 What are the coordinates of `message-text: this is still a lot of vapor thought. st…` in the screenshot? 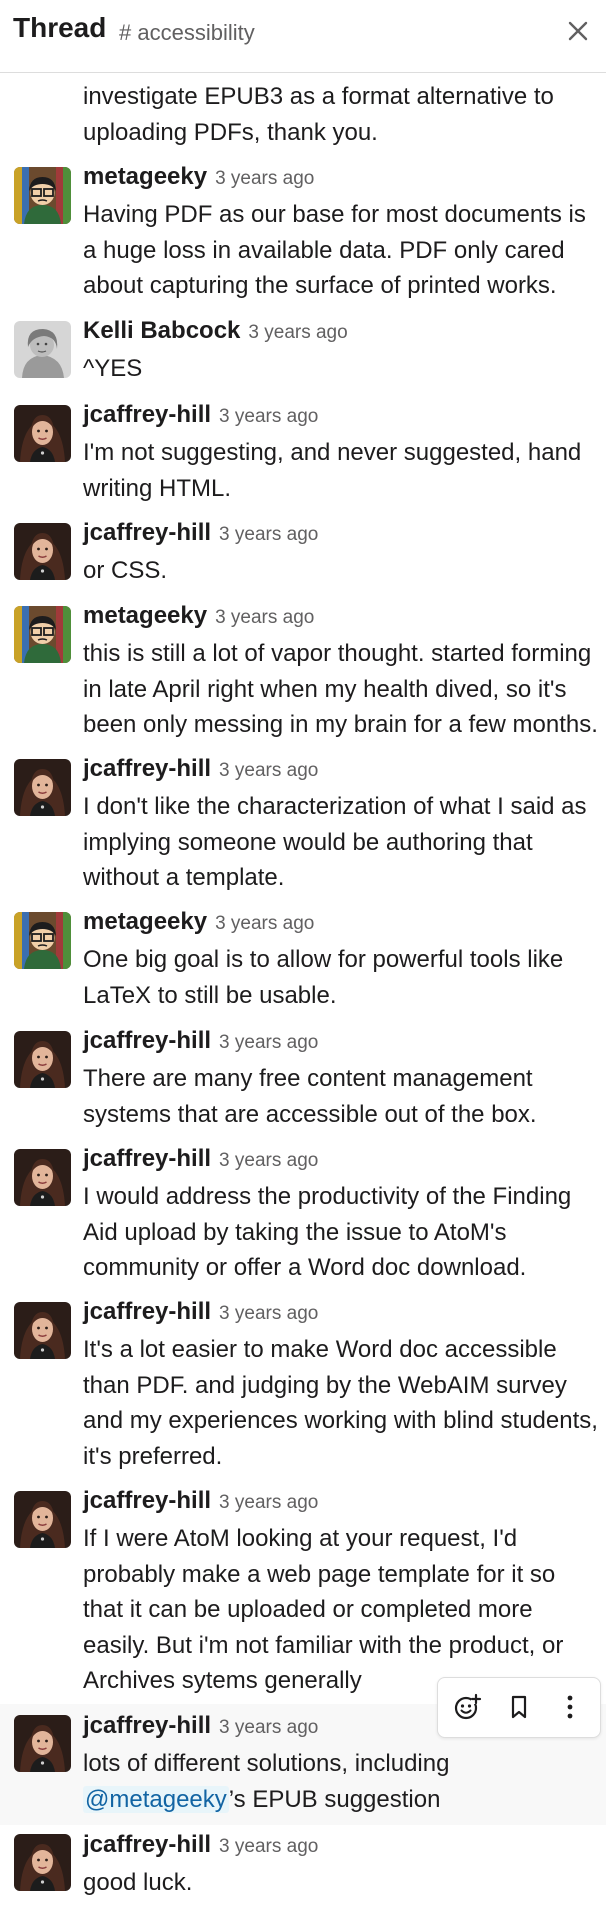 It's located at (340, 689).